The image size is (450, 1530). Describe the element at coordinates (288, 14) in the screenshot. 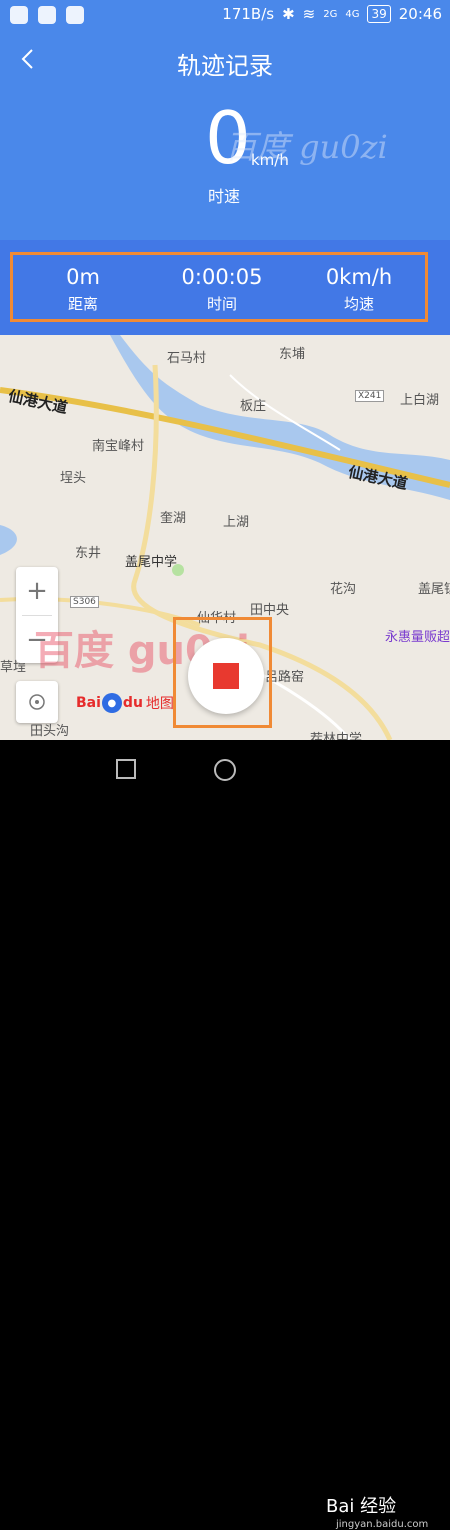

I see `bluetooth-icon: ✱` at that location.